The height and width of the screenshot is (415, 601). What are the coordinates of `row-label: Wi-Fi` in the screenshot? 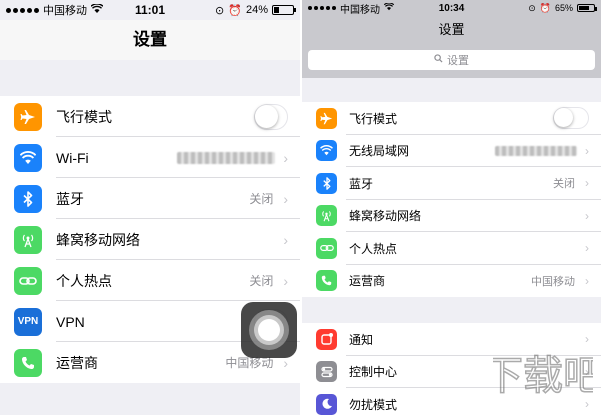 It's located at (72, 157).